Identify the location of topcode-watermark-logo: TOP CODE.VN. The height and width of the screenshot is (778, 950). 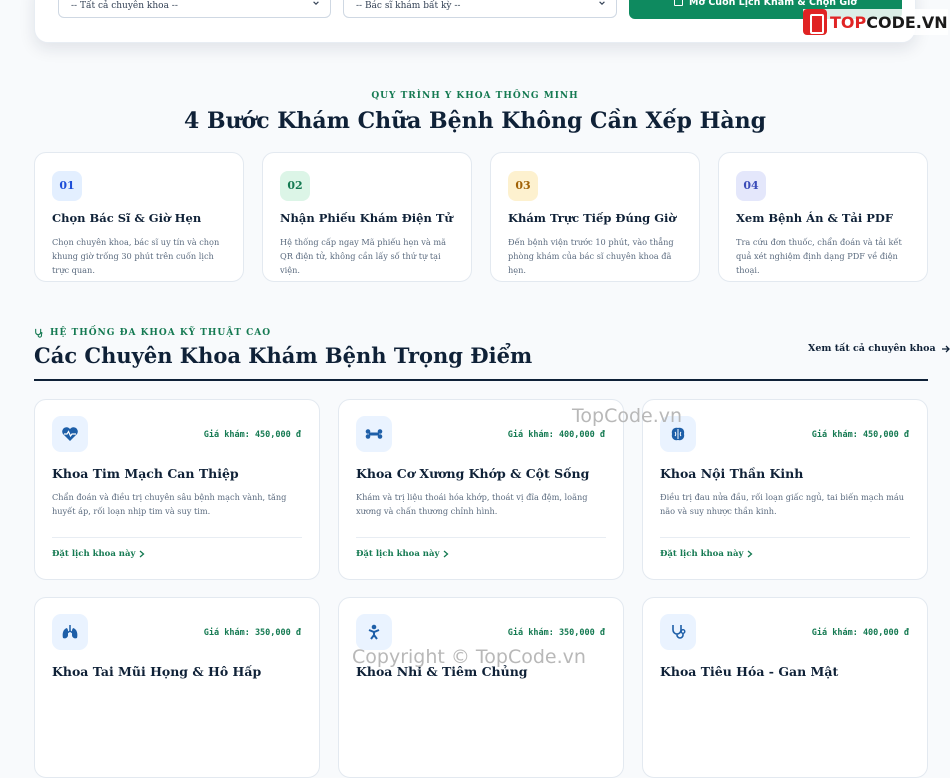
(875, 22).